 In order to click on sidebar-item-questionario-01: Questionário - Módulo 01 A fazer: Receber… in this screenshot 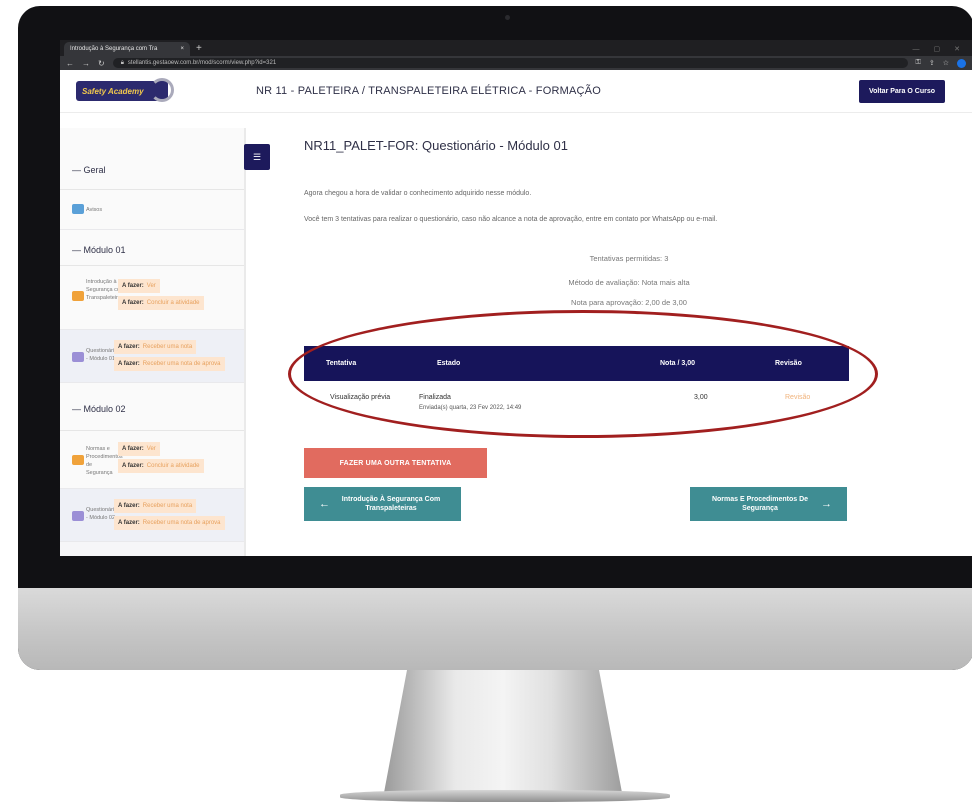, I will do `click(152, 356)`.